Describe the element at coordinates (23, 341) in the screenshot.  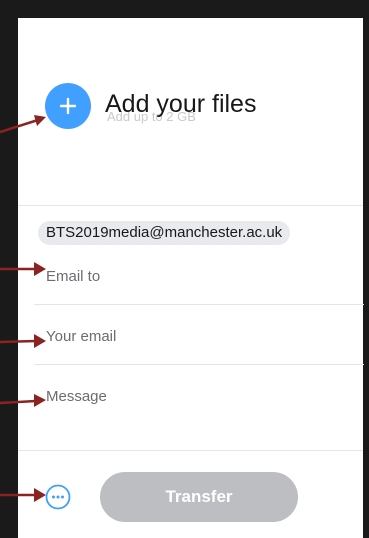
I see `annotation-arrow-your-email` at that location.